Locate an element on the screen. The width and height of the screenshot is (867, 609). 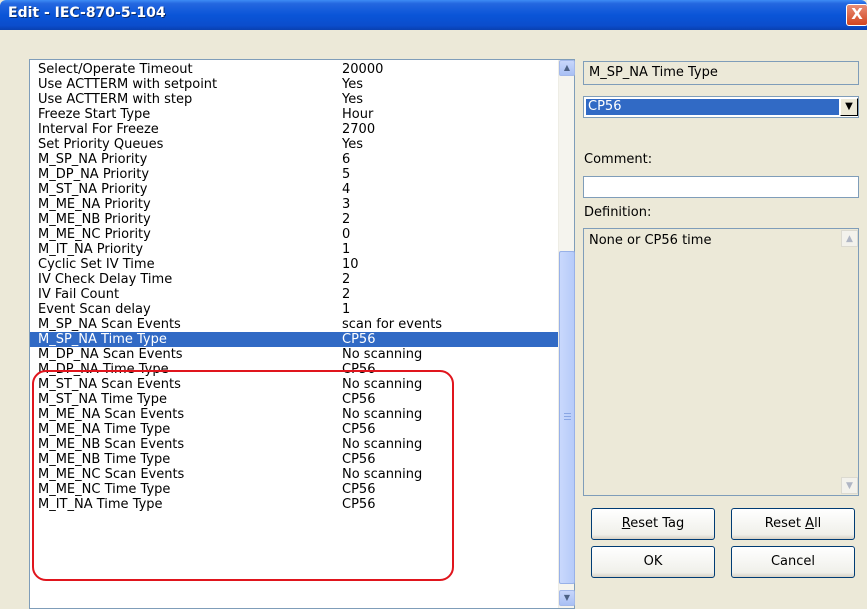
list-item: M_SP_NA Priority 6 is located at coordinates (294, 159).